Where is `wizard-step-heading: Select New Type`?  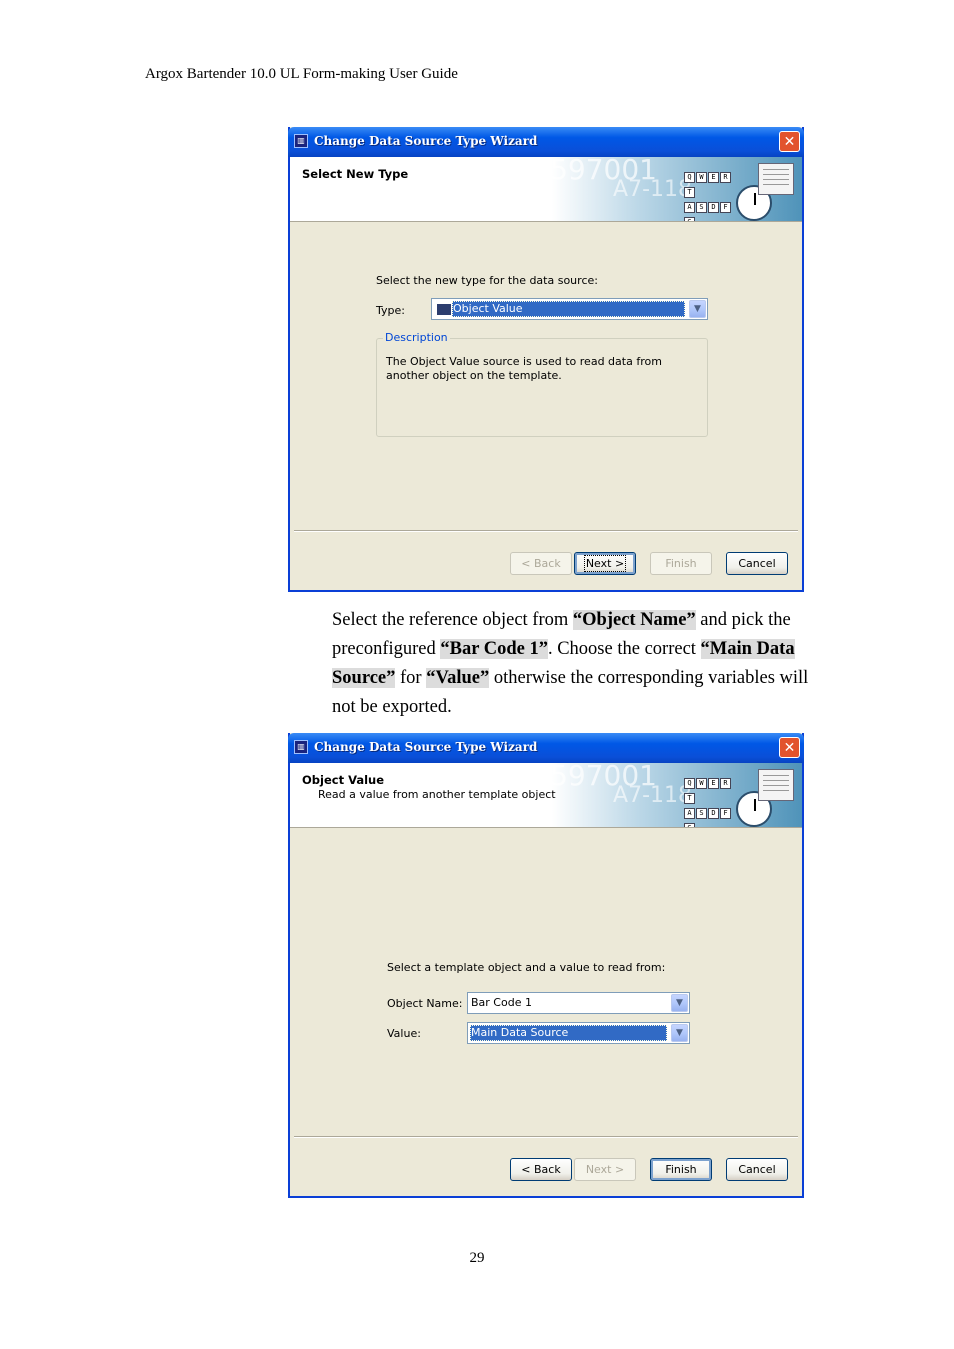
wizard-step-heading: Select New Type is located at coordinates (355, 174).